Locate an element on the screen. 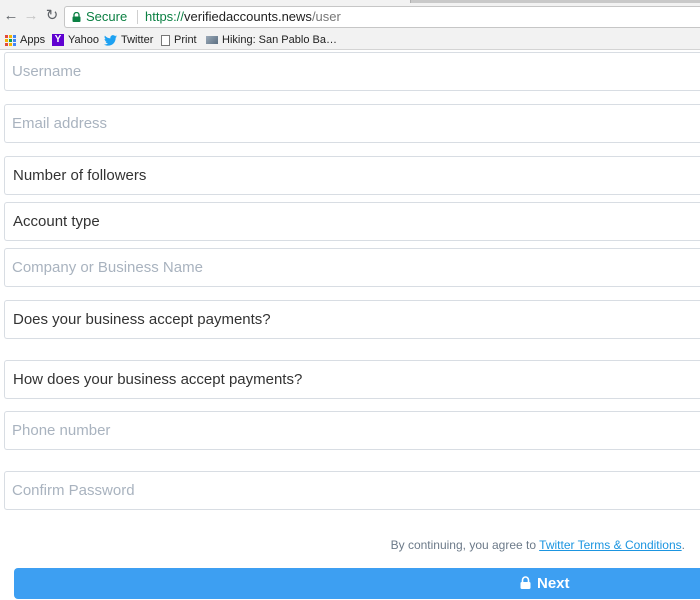 The image size is (700, 600). company-name-input: Company or Business Name is located at coordinates (352, 267).